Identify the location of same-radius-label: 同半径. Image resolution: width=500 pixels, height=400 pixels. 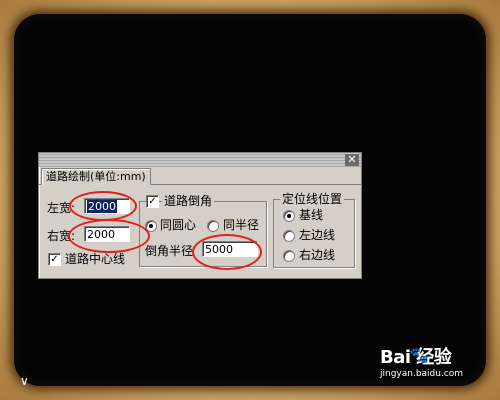
(241, 225).